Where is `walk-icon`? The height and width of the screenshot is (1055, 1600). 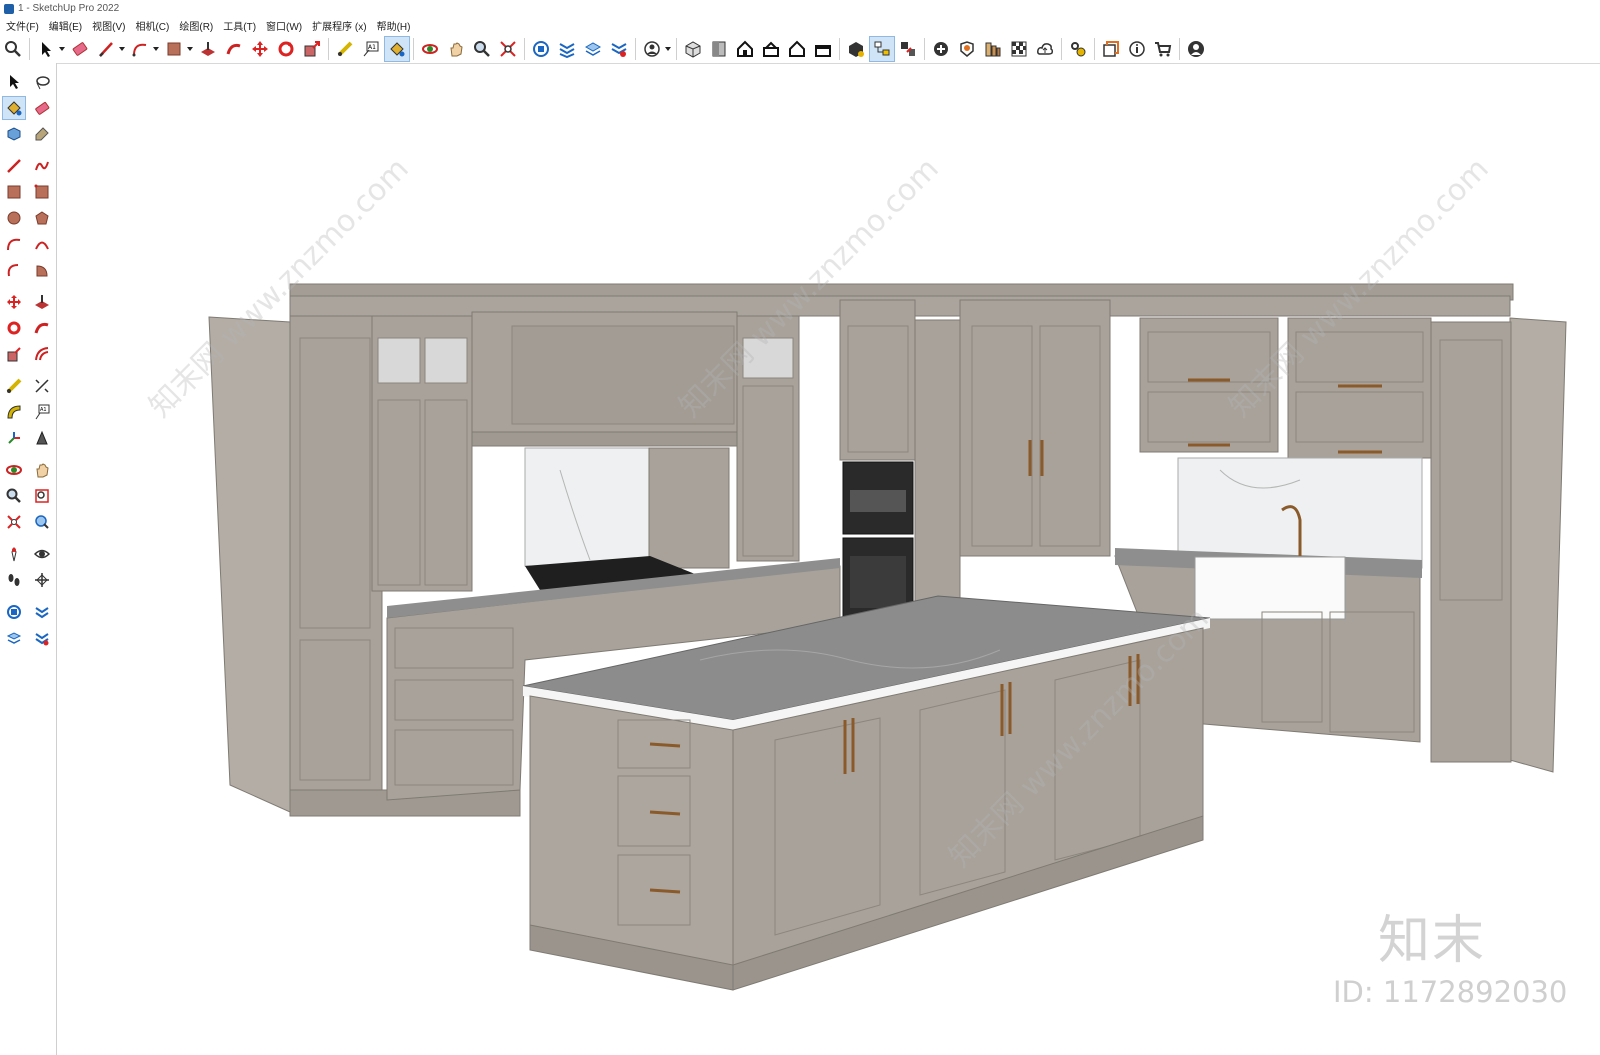 walk-icon is located at coordinates (14, 580).